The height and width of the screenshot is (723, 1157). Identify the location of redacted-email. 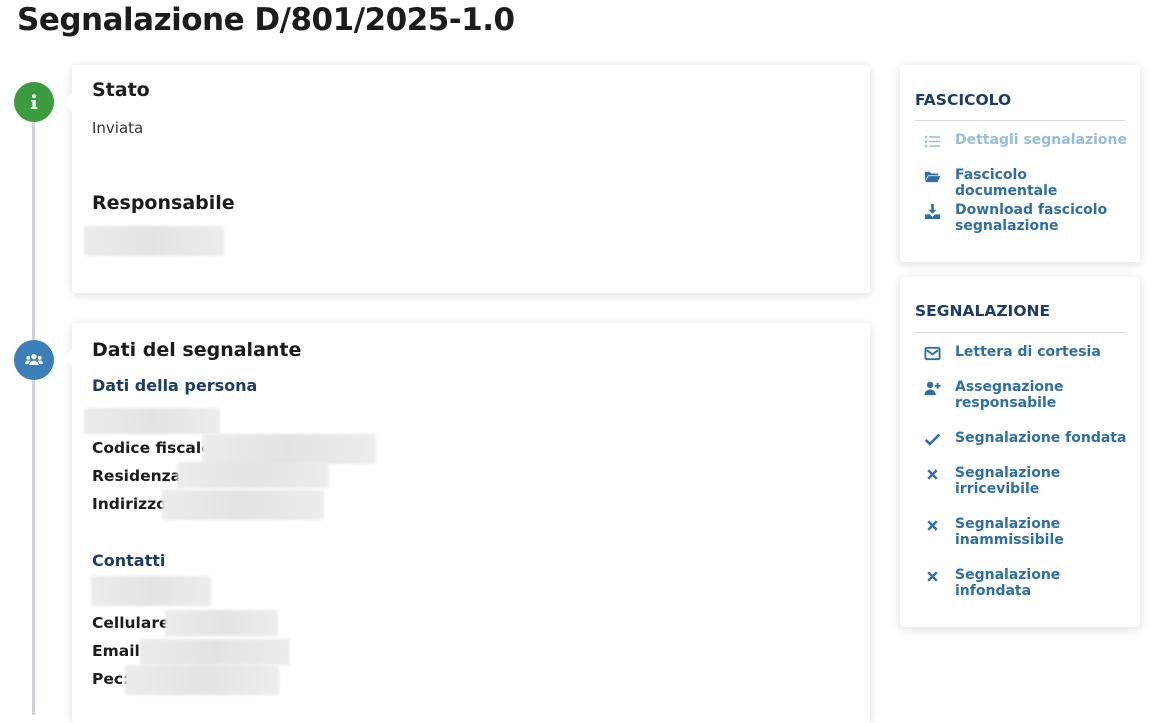
(215, 652).